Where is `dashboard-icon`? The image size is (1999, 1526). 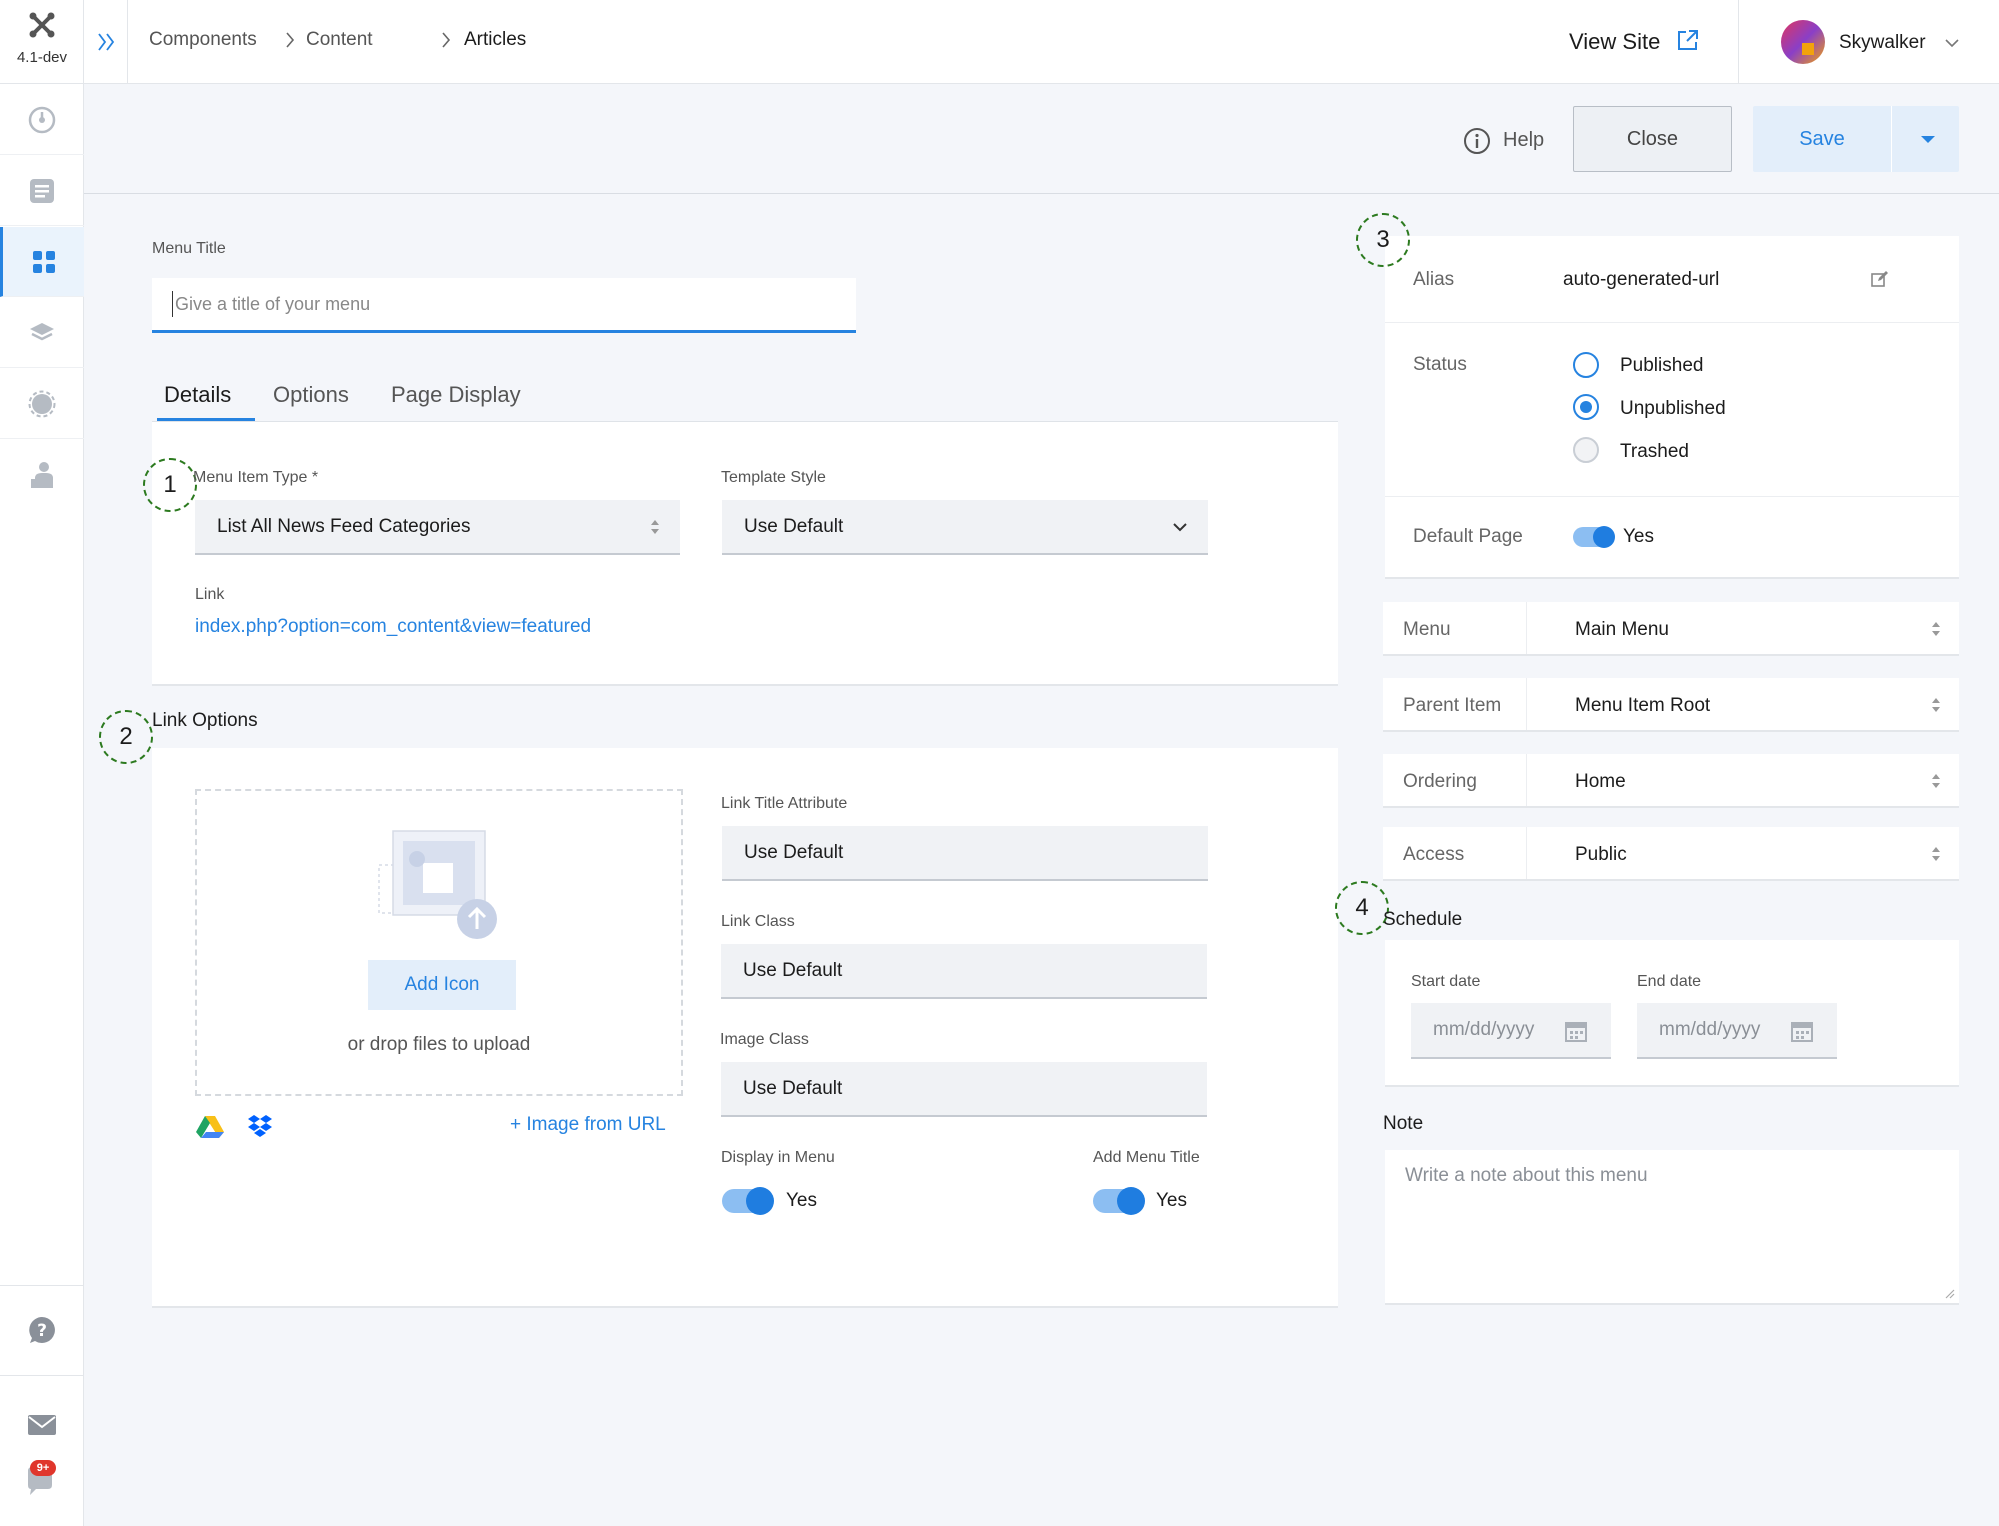
dashboard-icon is located at coordinates (42, 119).